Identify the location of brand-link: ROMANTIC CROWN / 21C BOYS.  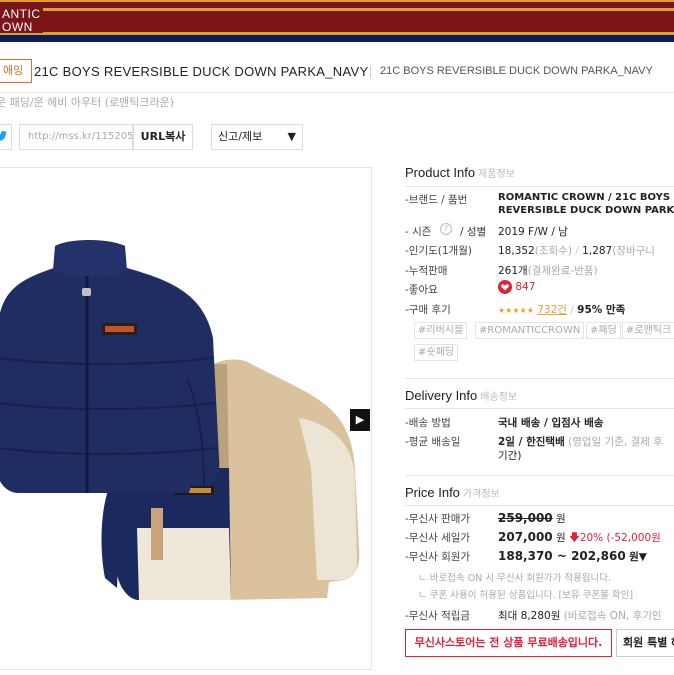
(584, 197).